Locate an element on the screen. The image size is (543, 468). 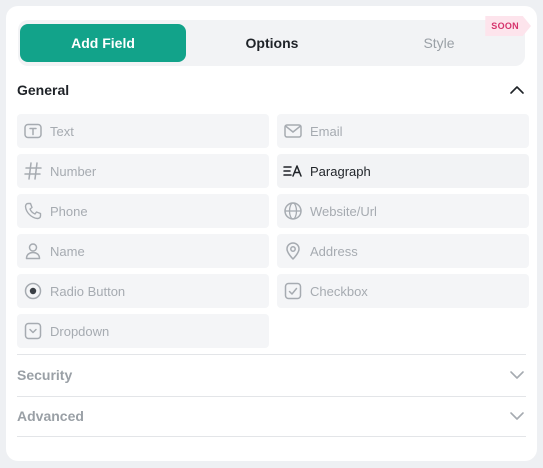
hash-icon is located at coordinates (33, 171).